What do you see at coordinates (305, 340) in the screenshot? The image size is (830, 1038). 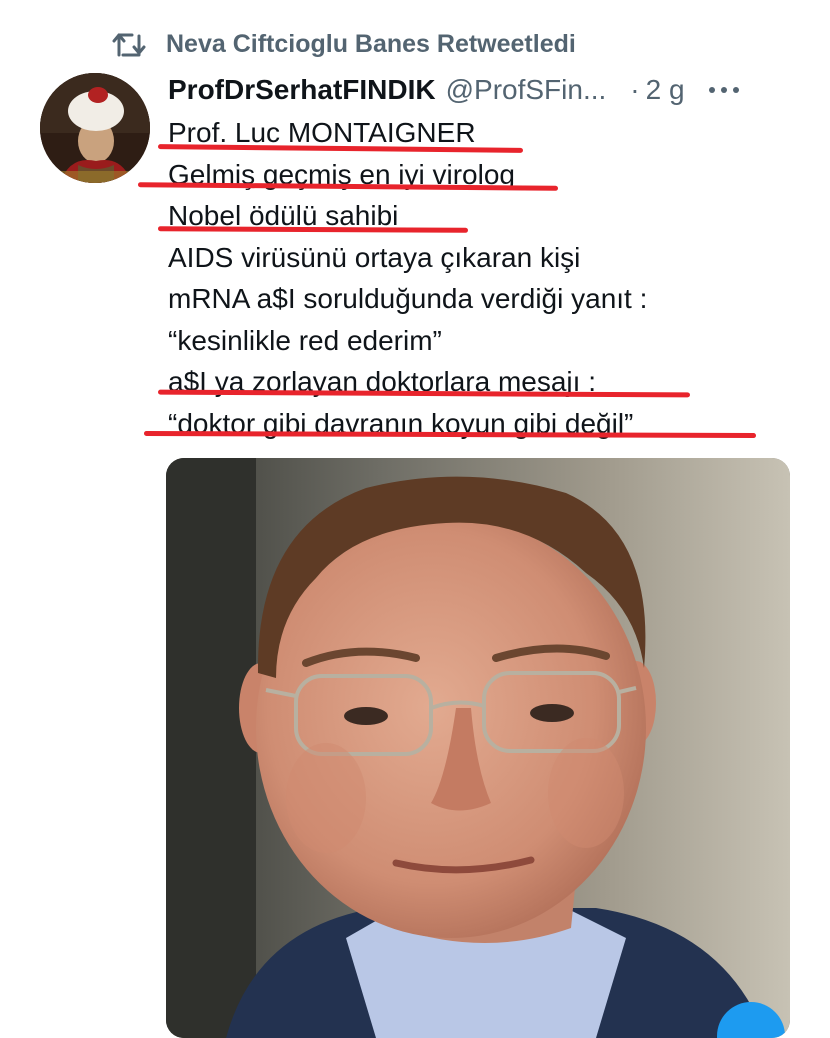 I see `tweet-line: “kesinlikle red ederim”` at bounding box center [305, 340].